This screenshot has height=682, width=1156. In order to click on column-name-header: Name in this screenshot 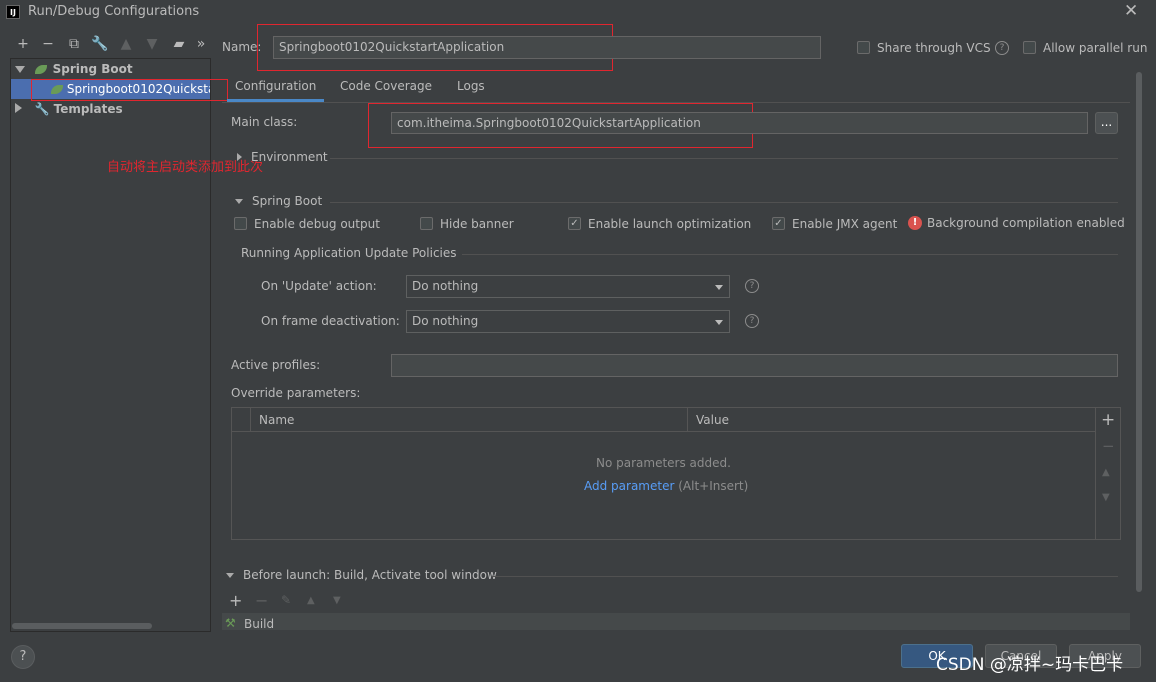, I will do `click(276, 420)`.